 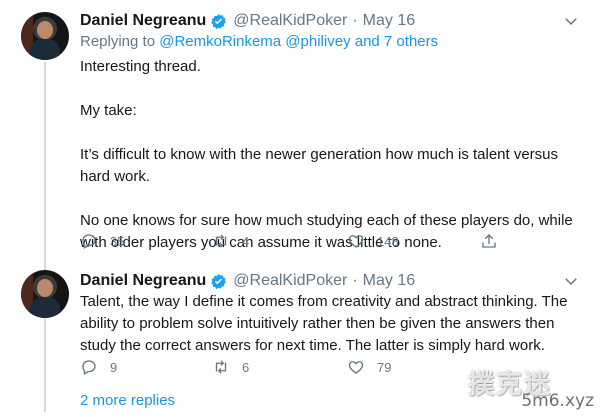 What do you see at coordinates (140, 66) in the screenshot?
I see `paragraph: Interesting thread.` at bounding box center [140, 66].